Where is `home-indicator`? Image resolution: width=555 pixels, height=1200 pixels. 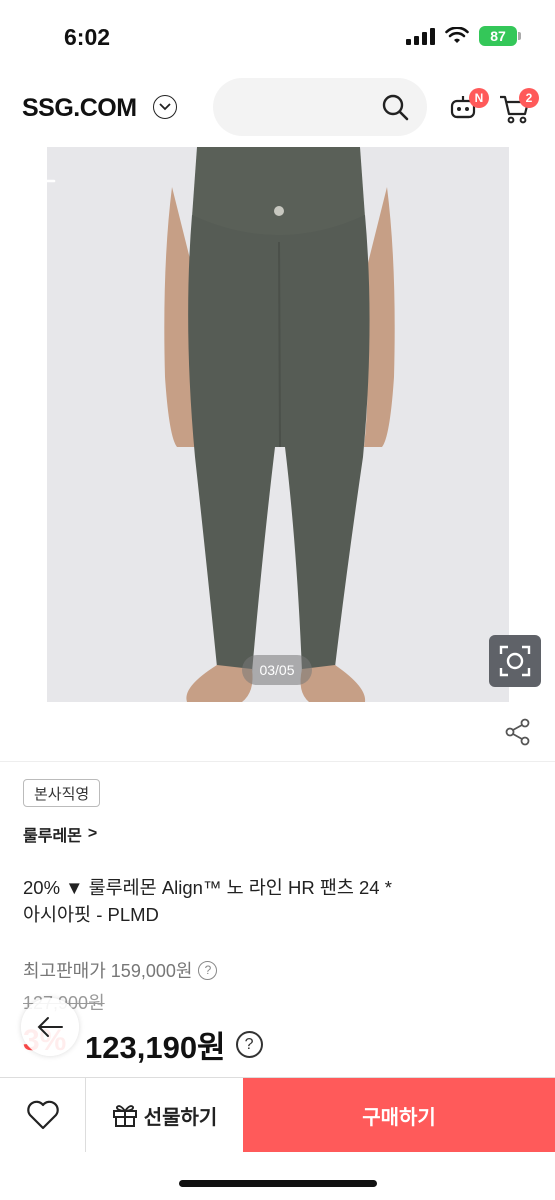 home-indicator is located at coordinates (278, 1183).